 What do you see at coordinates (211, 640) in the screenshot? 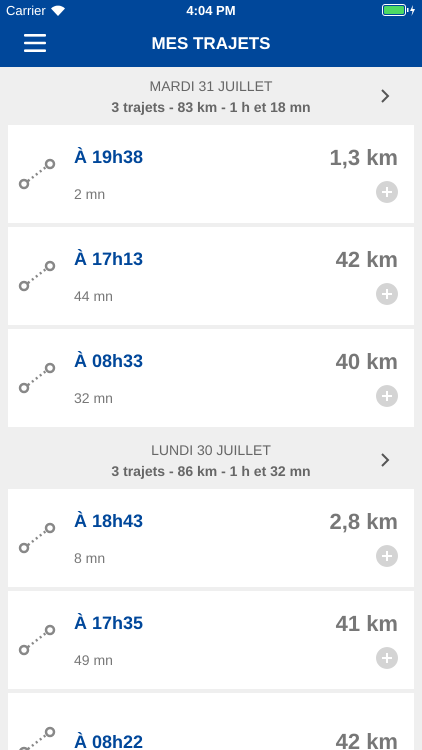
I see `trip-card: À 17h35 49 mn 41 km` at bounding box center [211, 640].